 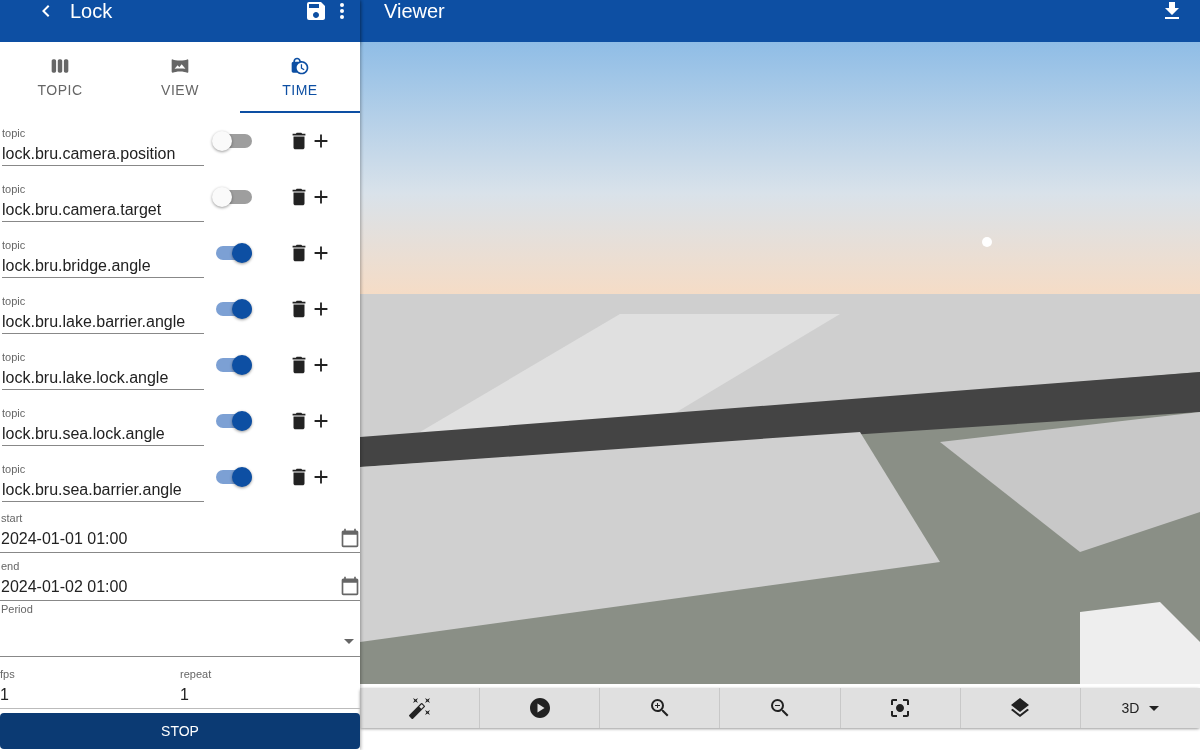 I want to click on panel-title: Lock, so click(x=92, y=11).